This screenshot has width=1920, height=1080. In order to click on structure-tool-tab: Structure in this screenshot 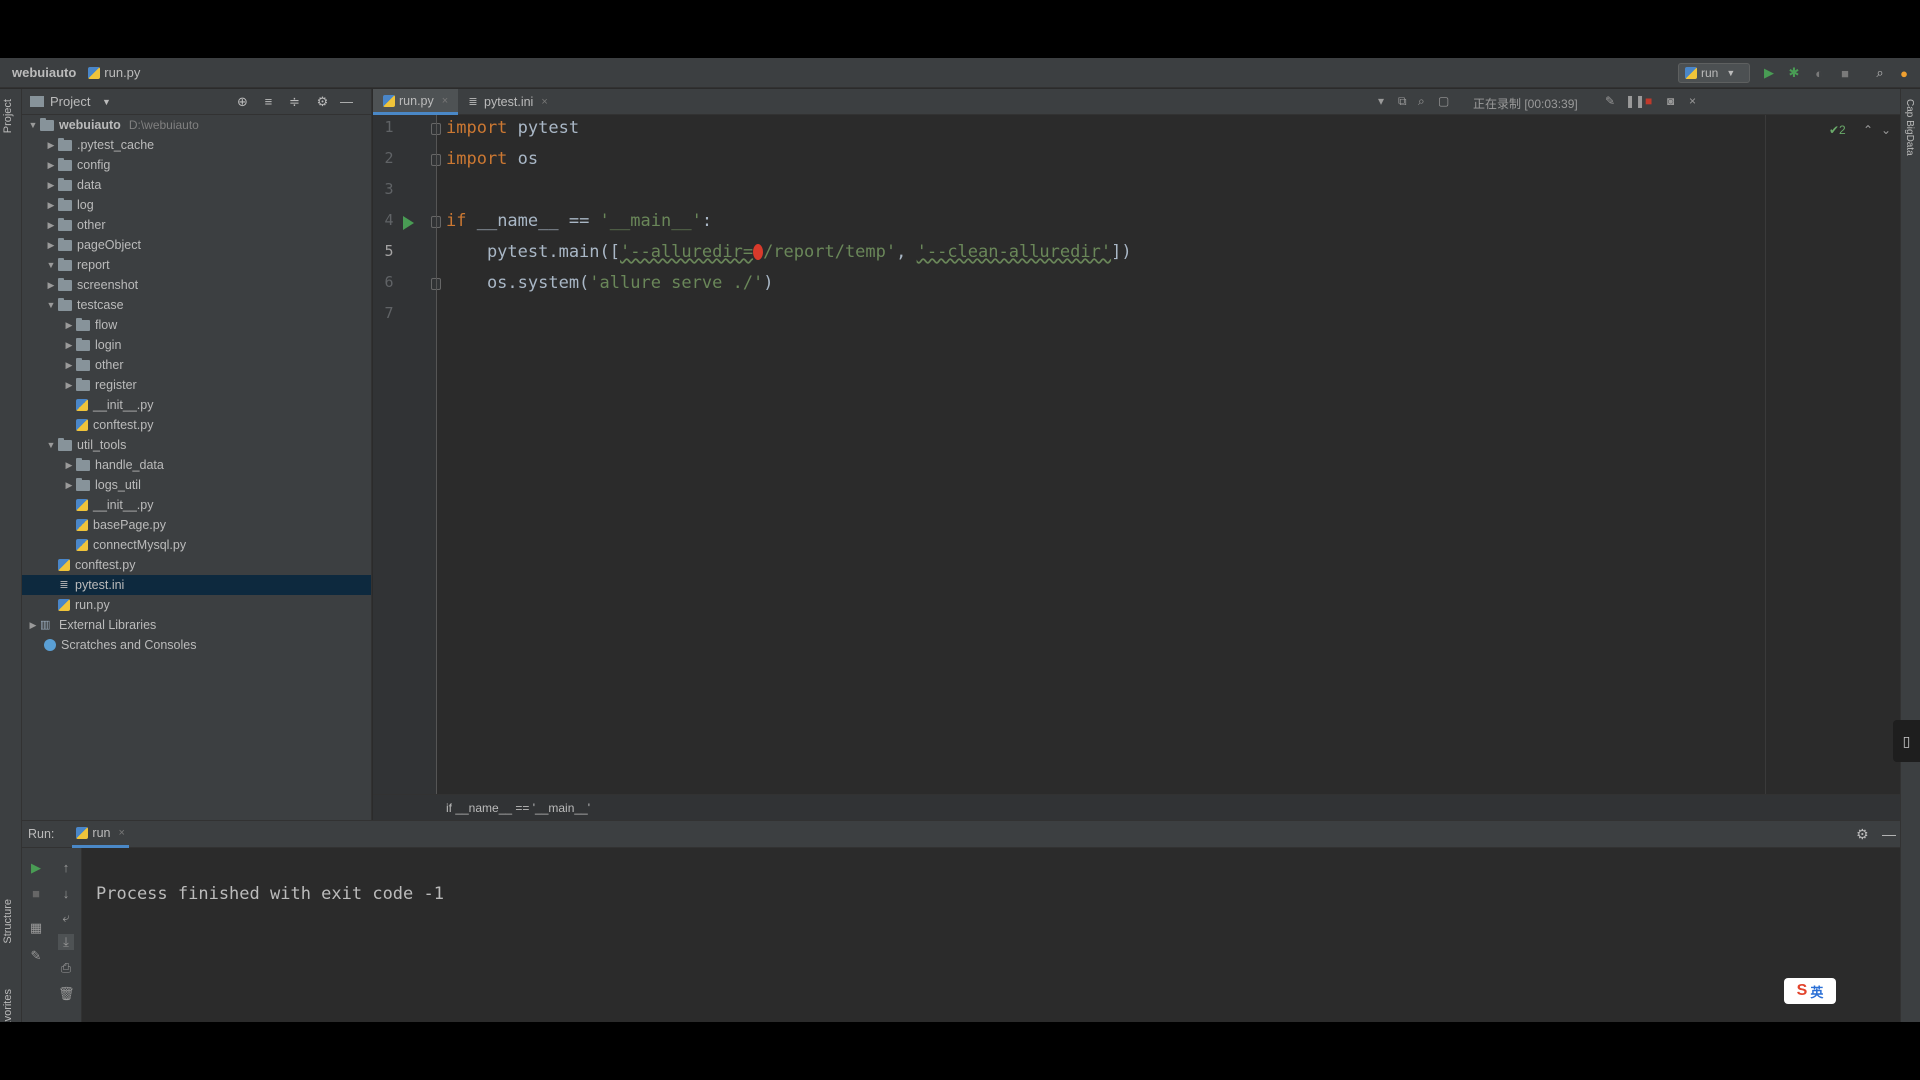, I will do `click(8, 921)`.